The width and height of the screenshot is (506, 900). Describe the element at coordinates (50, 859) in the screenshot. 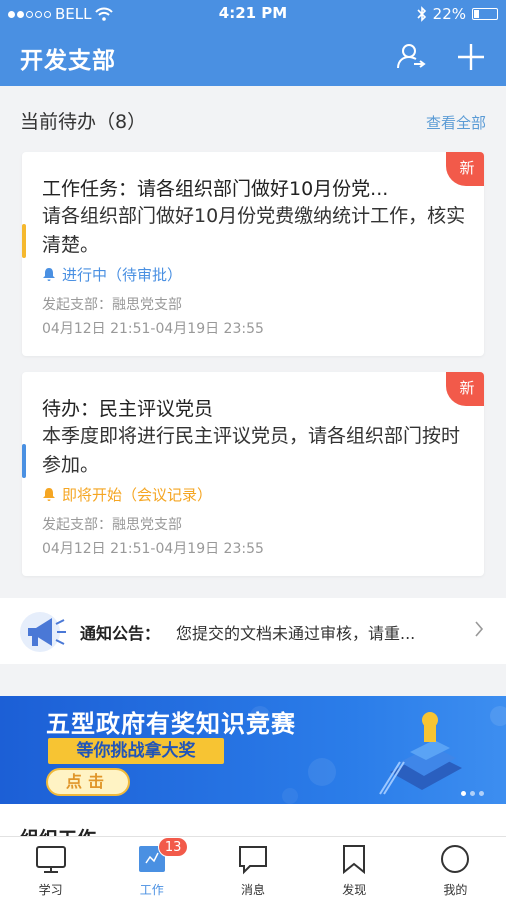

I see `monitor-icon` at that location.